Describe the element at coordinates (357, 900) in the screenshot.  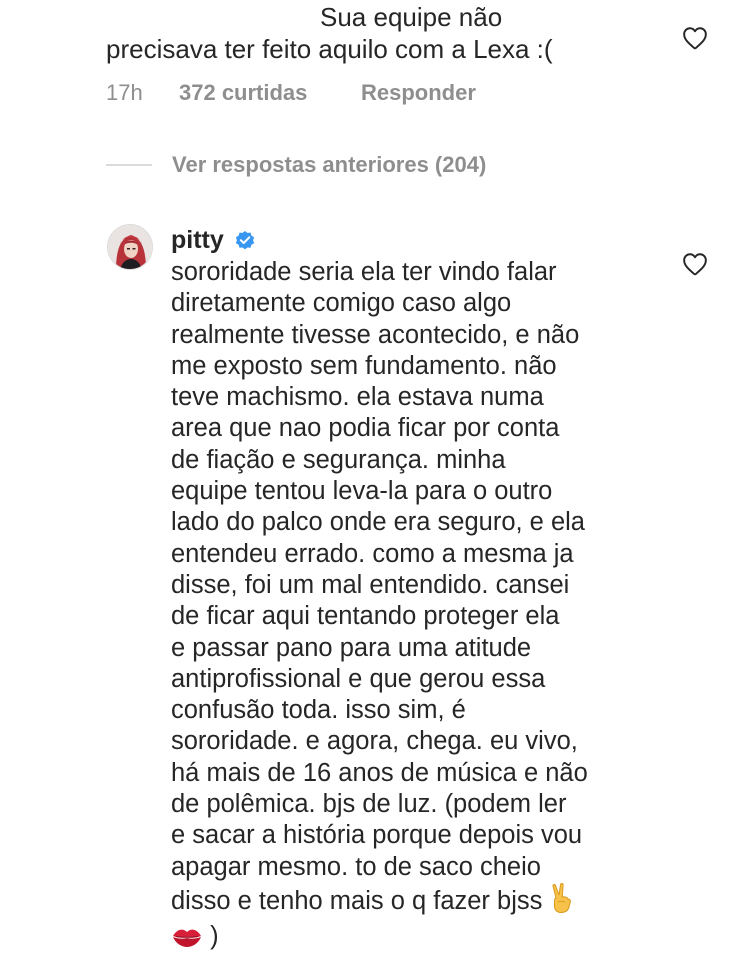
I see `reply-text-segment: disso e tenho mais o q fazer bjss` at that location.